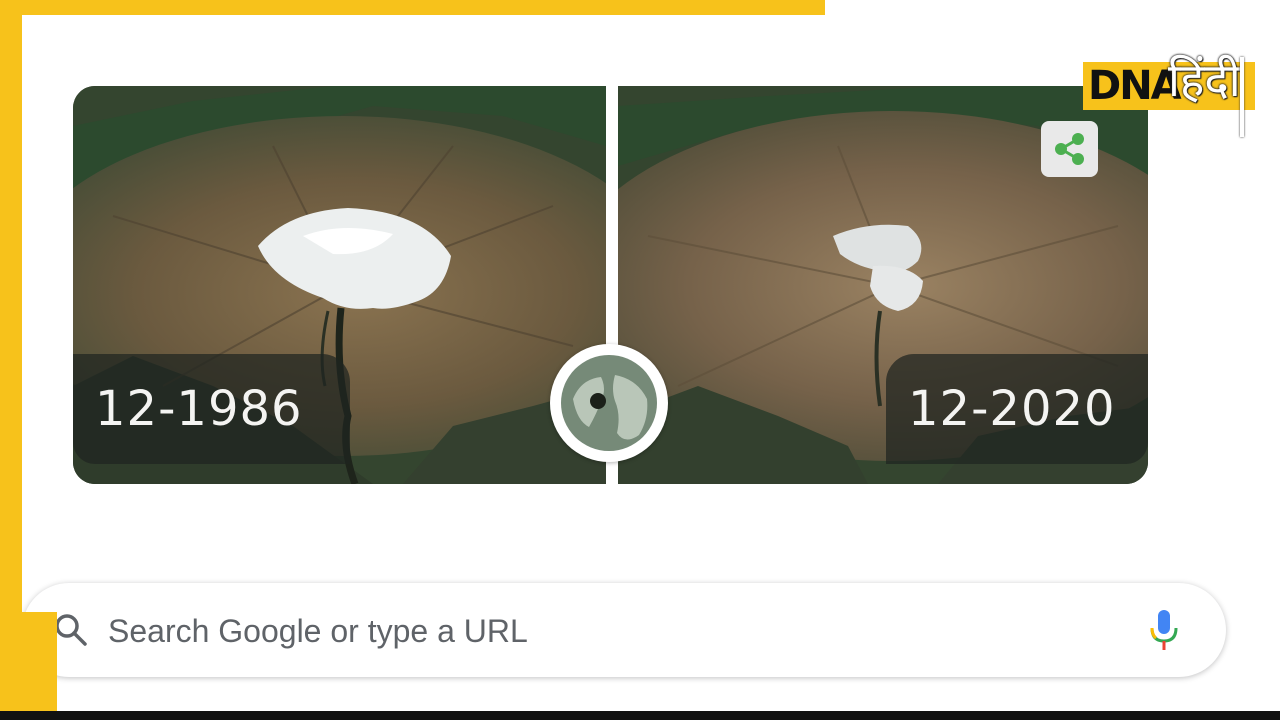  I want to click on microphone-icon, so click(1164, 630).